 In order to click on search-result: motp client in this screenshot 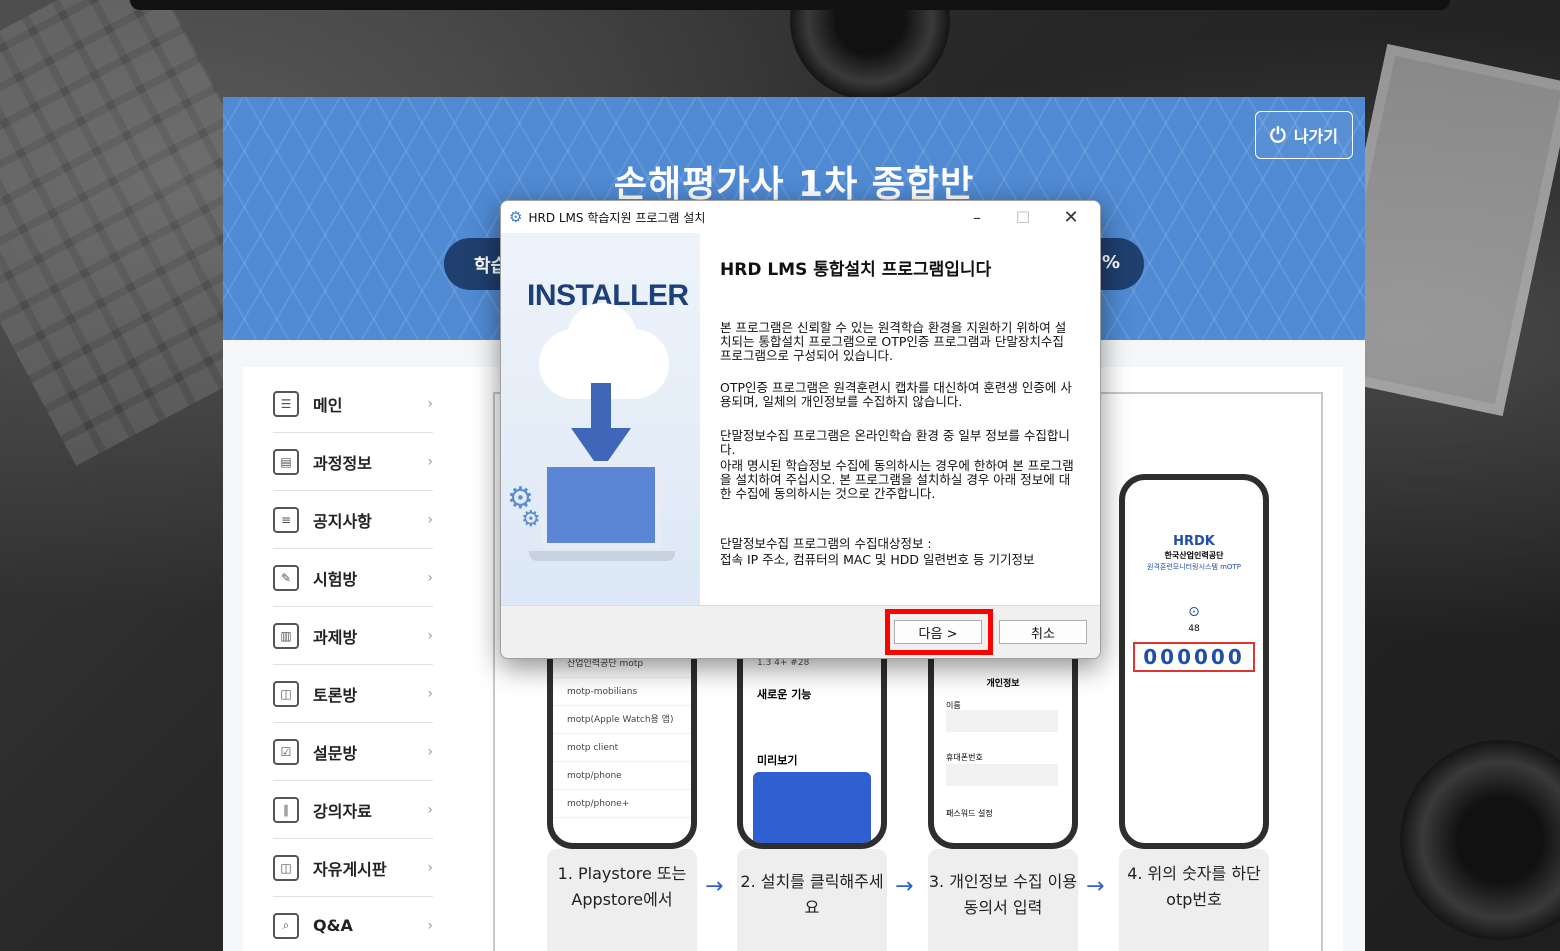, I will do `click(622, 748)`.